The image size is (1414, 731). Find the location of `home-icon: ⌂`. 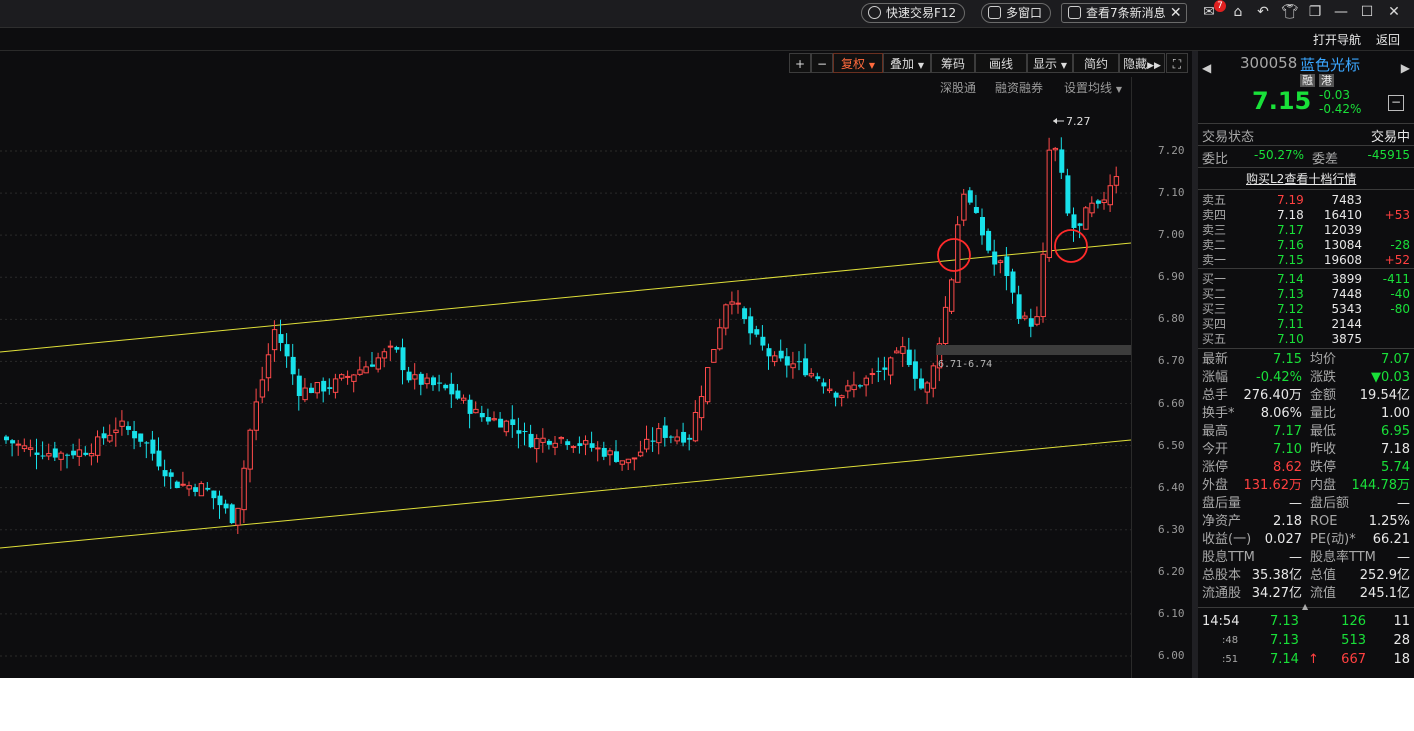

home-icon: ⌂ is located at coordinates (1238, 12).